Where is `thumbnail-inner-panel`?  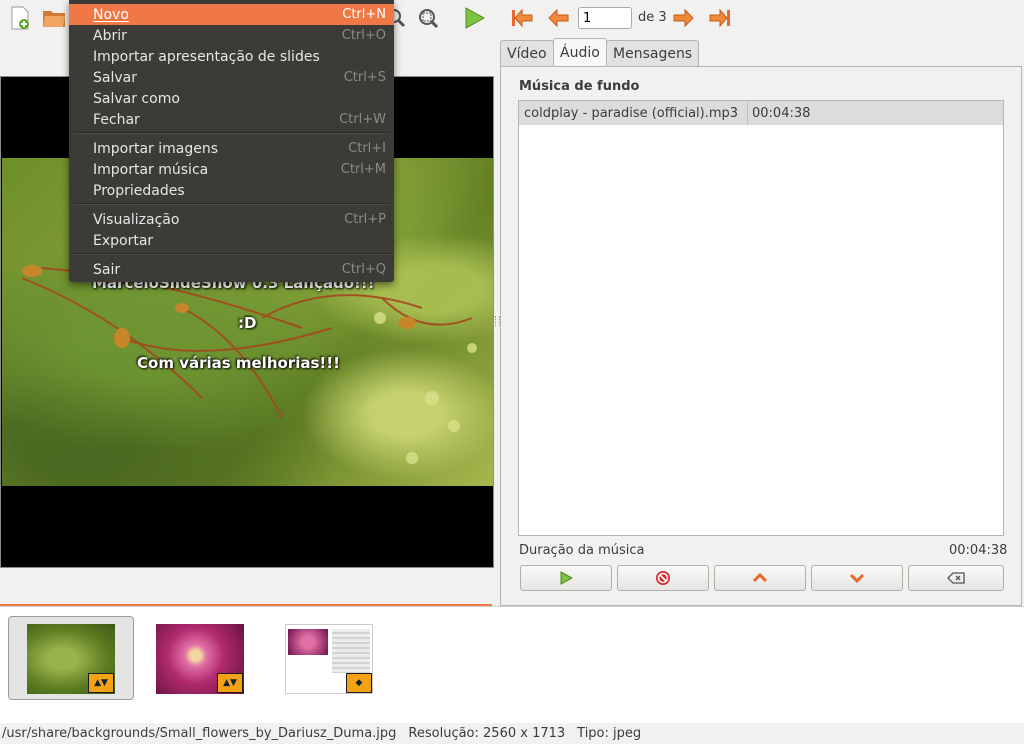
thumbnail-inner-panel is located at coordinates (351, 651).